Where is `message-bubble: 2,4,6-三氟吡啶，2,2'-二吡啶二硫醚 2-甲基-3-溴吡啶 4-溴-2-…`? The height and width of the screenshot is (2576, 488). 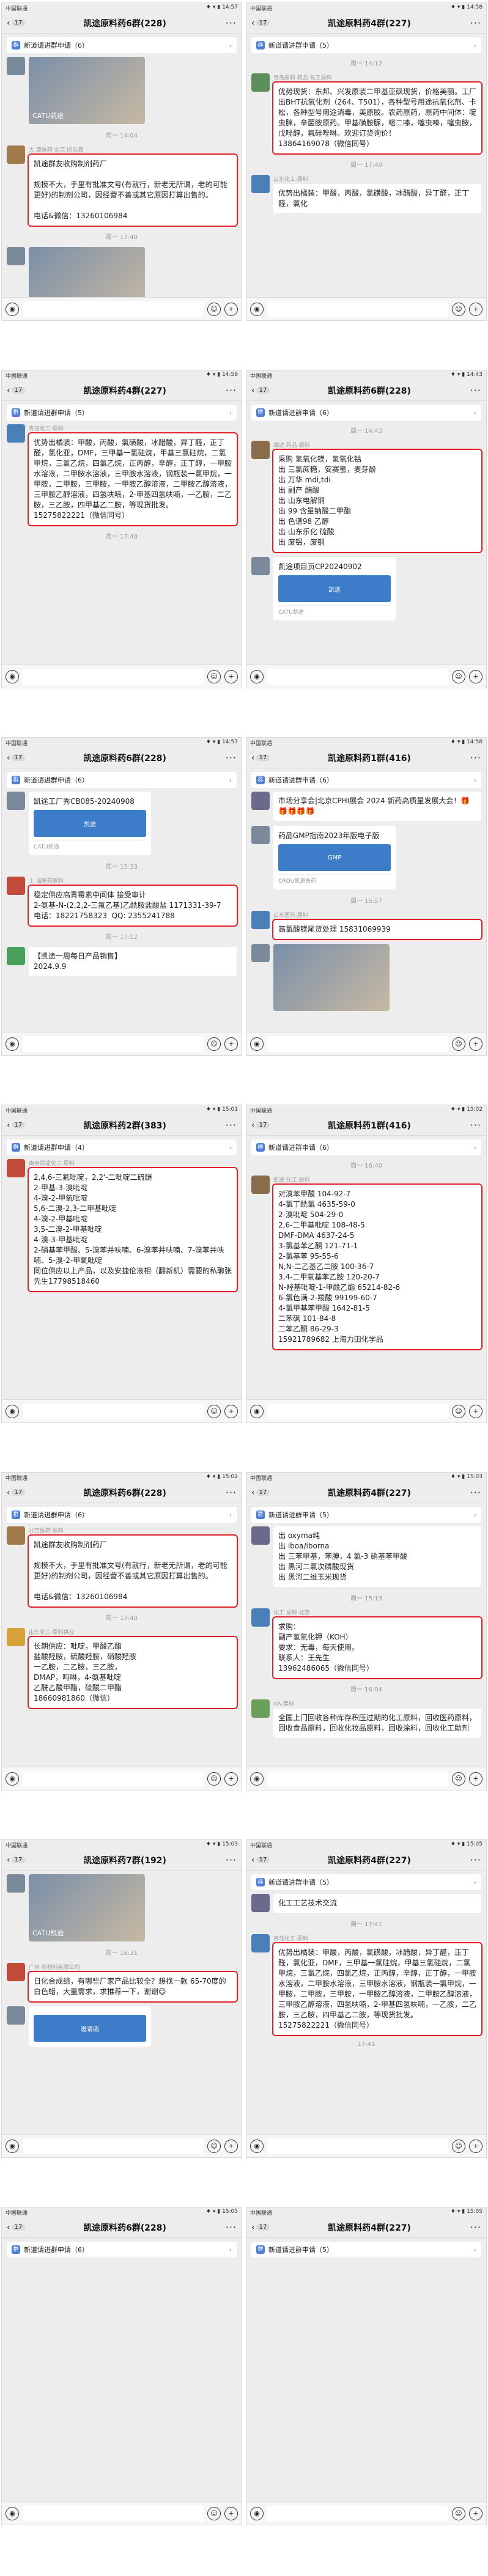 message-bubble: 2,4,6-三氟吡啶，2,2'-二吡啶二硫醚 2-甲基-3-溴吡啶 4-溴-2-… is located at coordinates (133, 1229).